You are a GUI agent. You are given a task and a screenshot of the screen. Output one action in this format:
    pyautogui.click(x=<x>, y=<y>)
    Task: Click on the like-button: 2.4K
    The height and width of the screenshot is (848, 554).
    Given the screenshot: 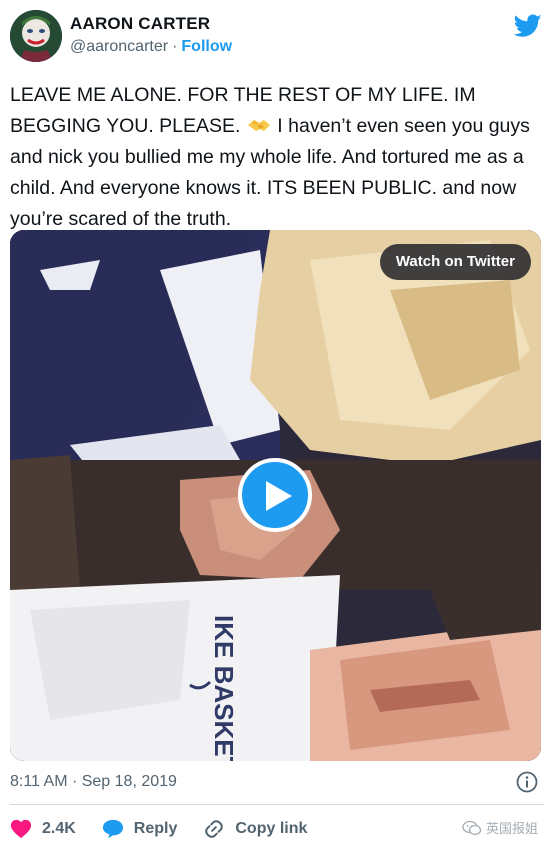 What is the action you would take?
    pyautogui.click(x=43, y=829)
    